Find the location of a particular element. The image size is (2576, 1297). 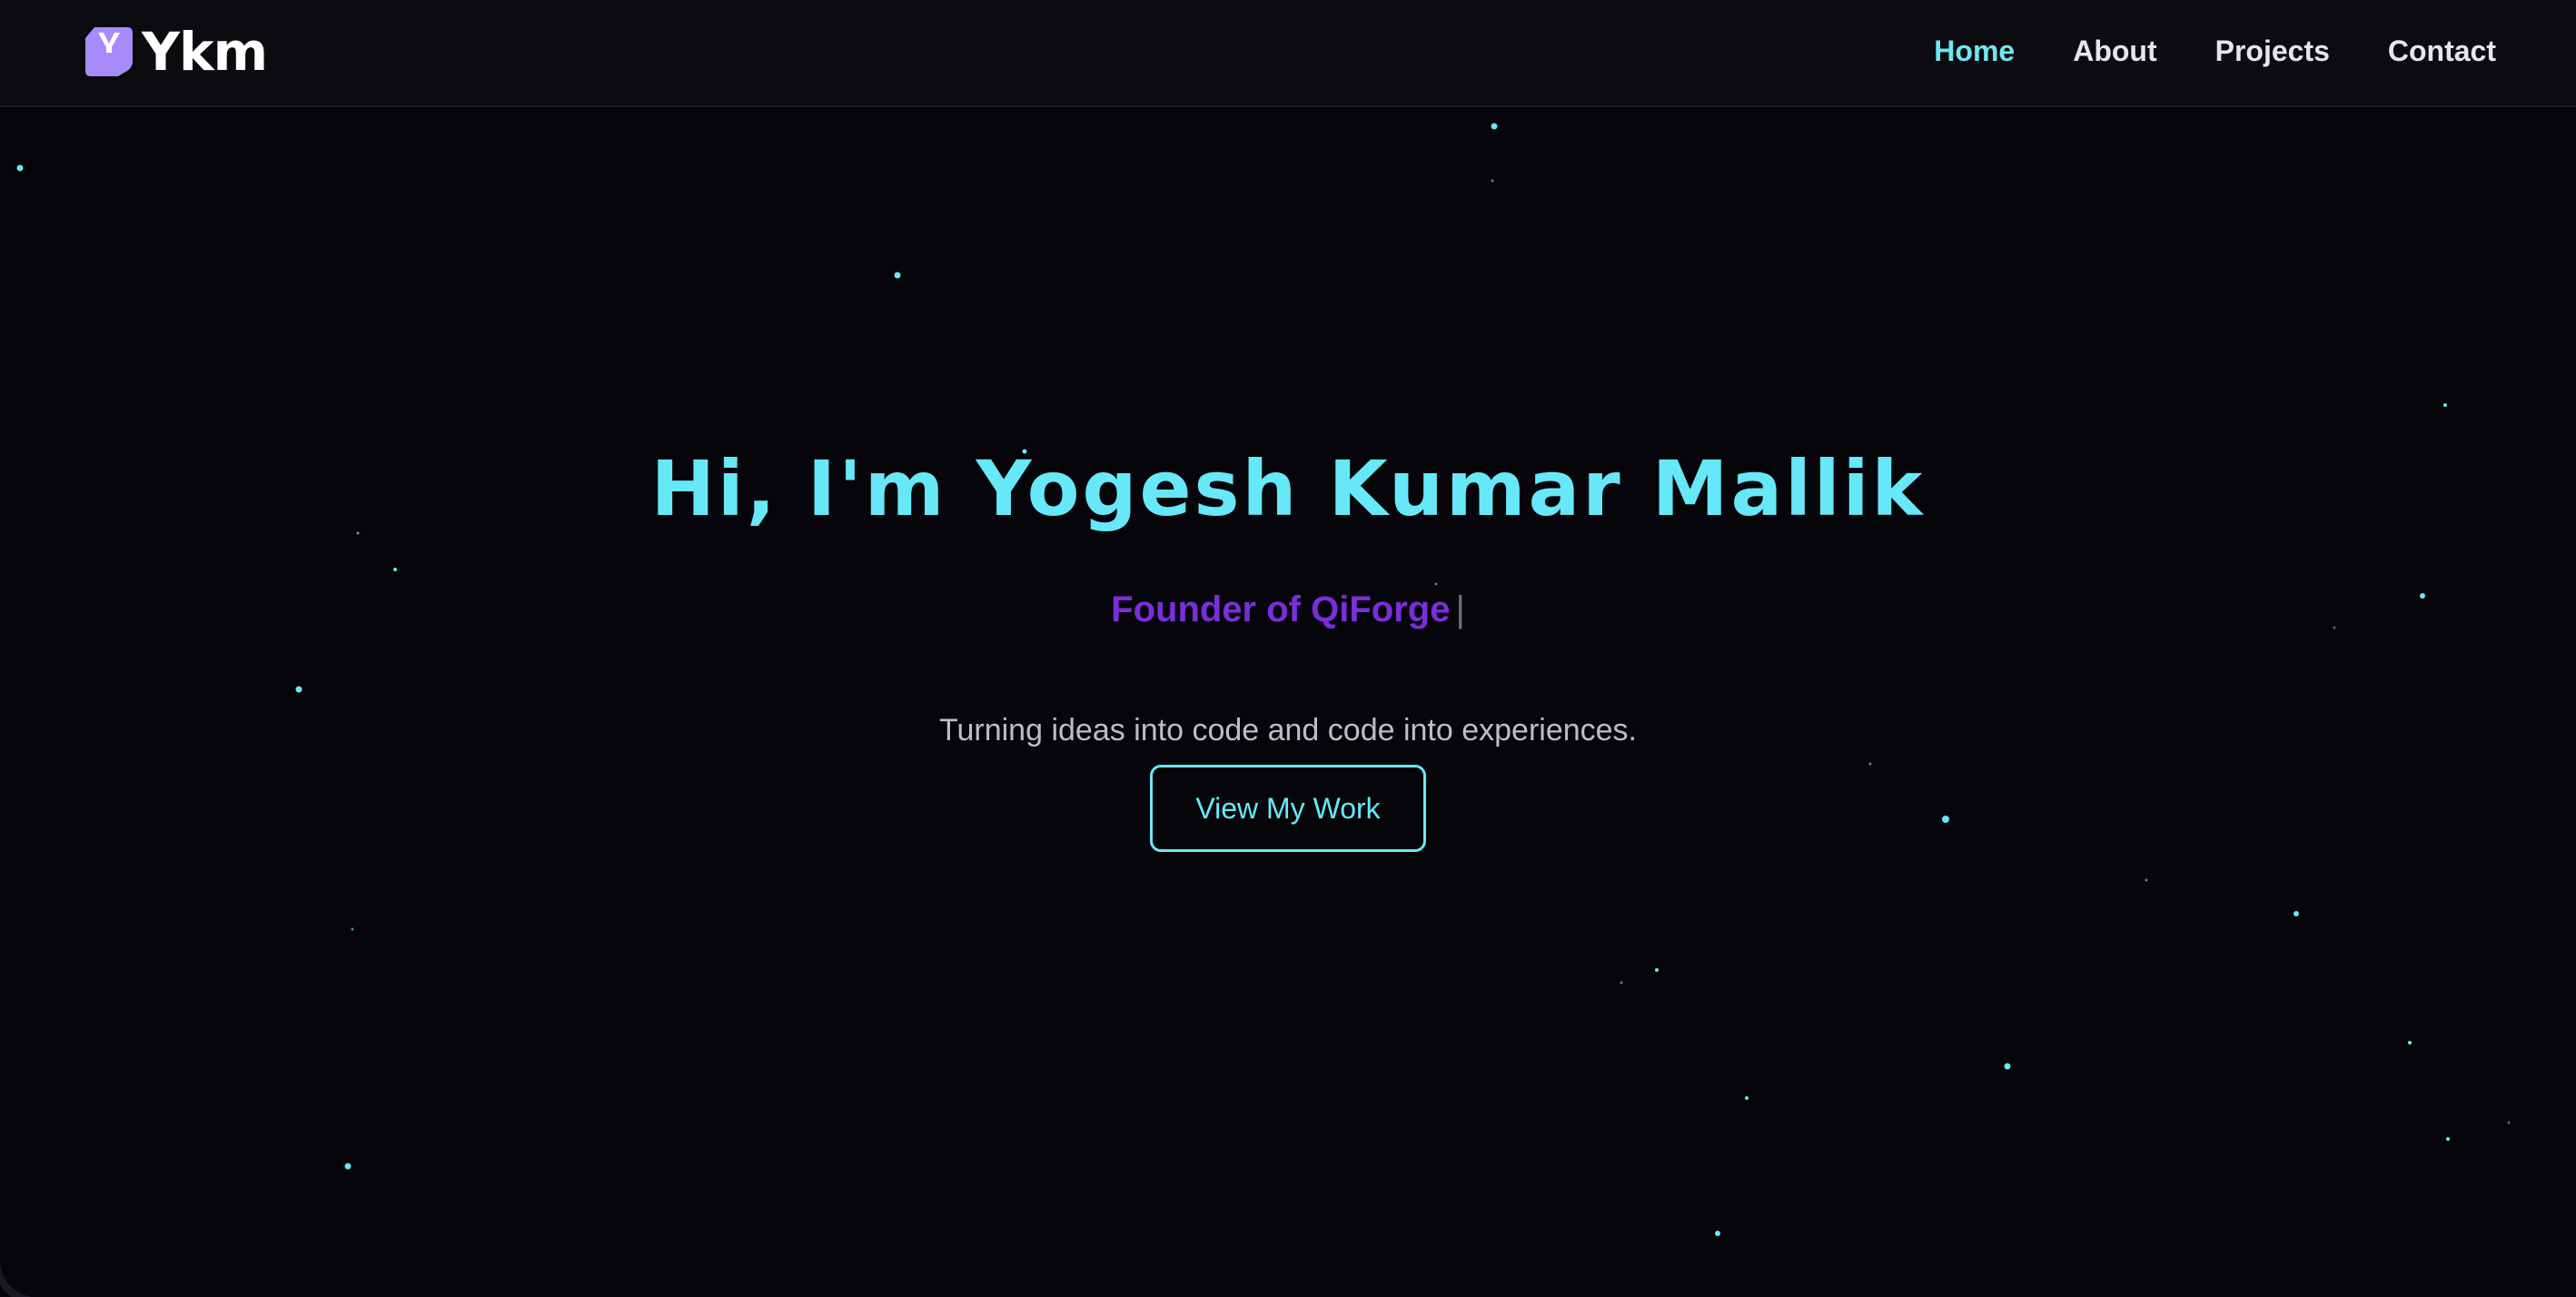

main-nav: Home About Projects Contact is located at coordinates (2186, 51).